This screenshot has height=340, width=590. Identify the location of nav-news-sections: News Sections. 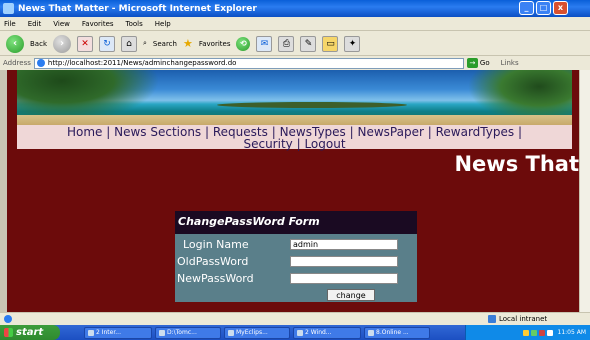
(157, 132).